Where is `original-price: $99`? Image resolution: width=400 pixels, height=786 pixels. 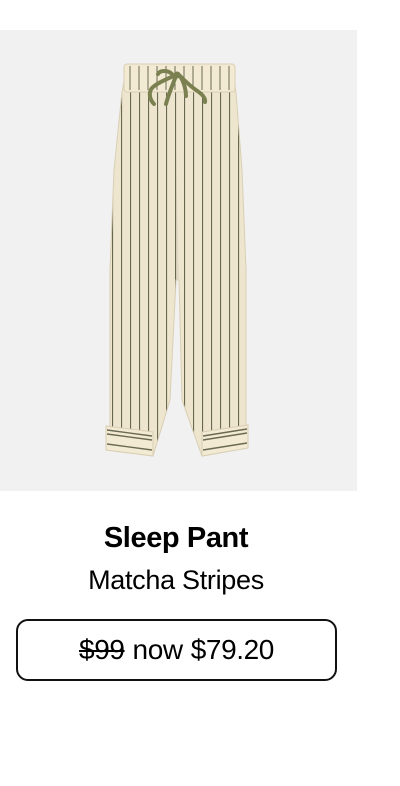
original-price: $99 is located at coordinates (102, 649).